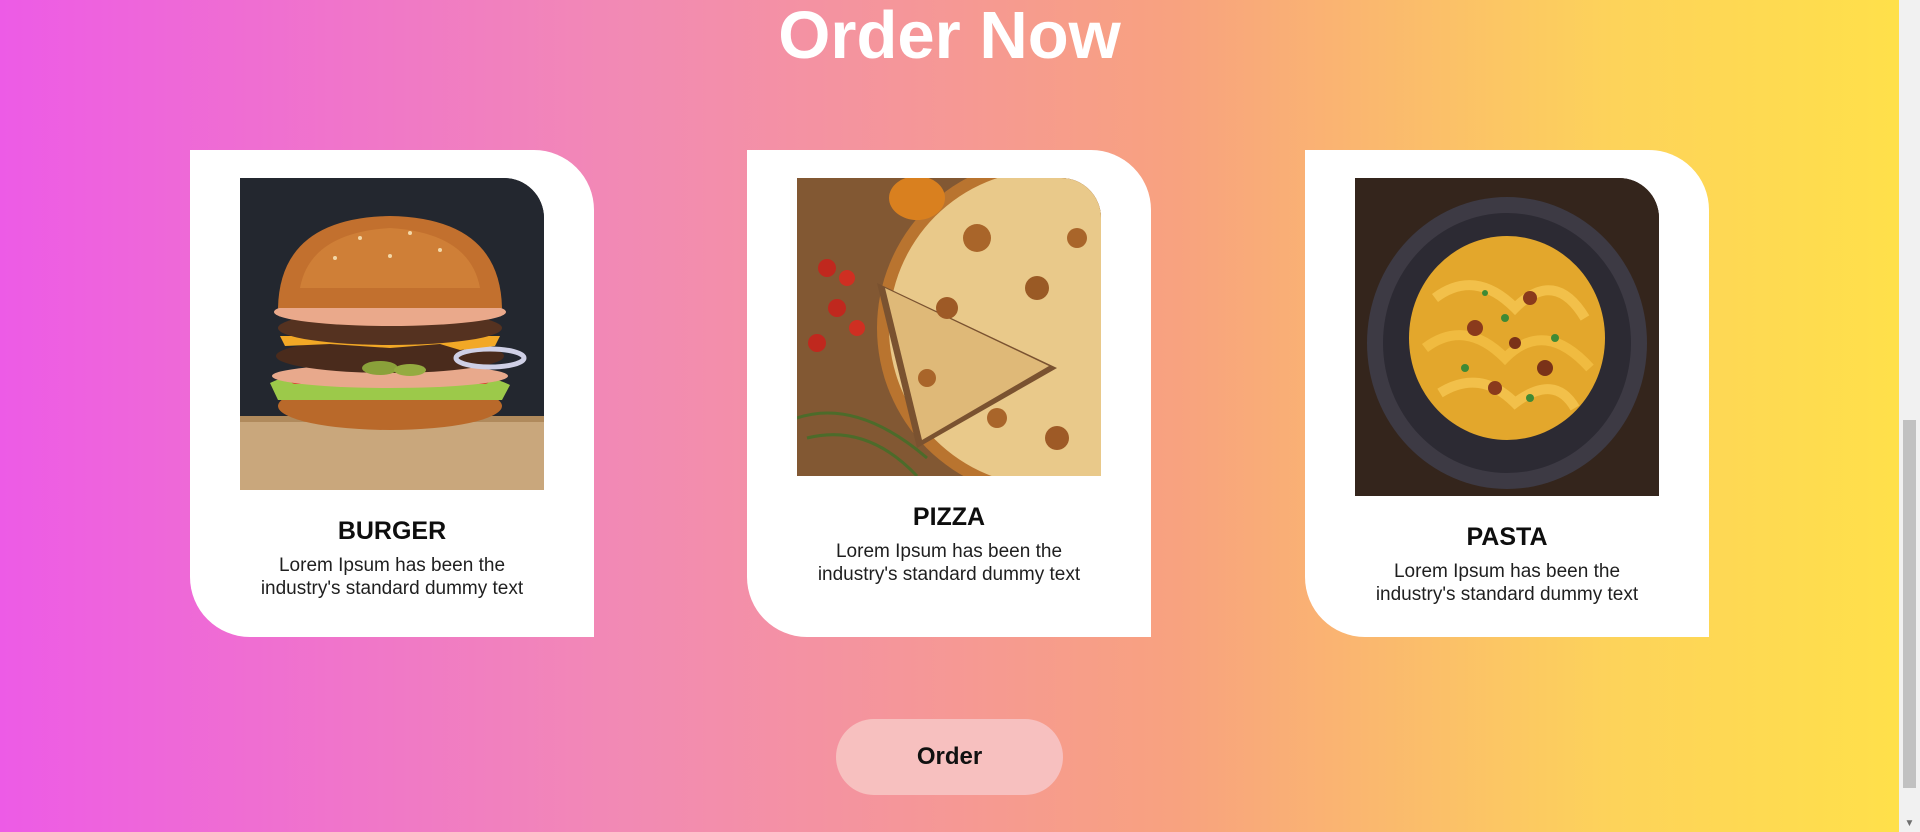 The image size is (1920, 832). Describe the element at coordinates (392, 334) in the screenshot. I see `burger-image` at that location.